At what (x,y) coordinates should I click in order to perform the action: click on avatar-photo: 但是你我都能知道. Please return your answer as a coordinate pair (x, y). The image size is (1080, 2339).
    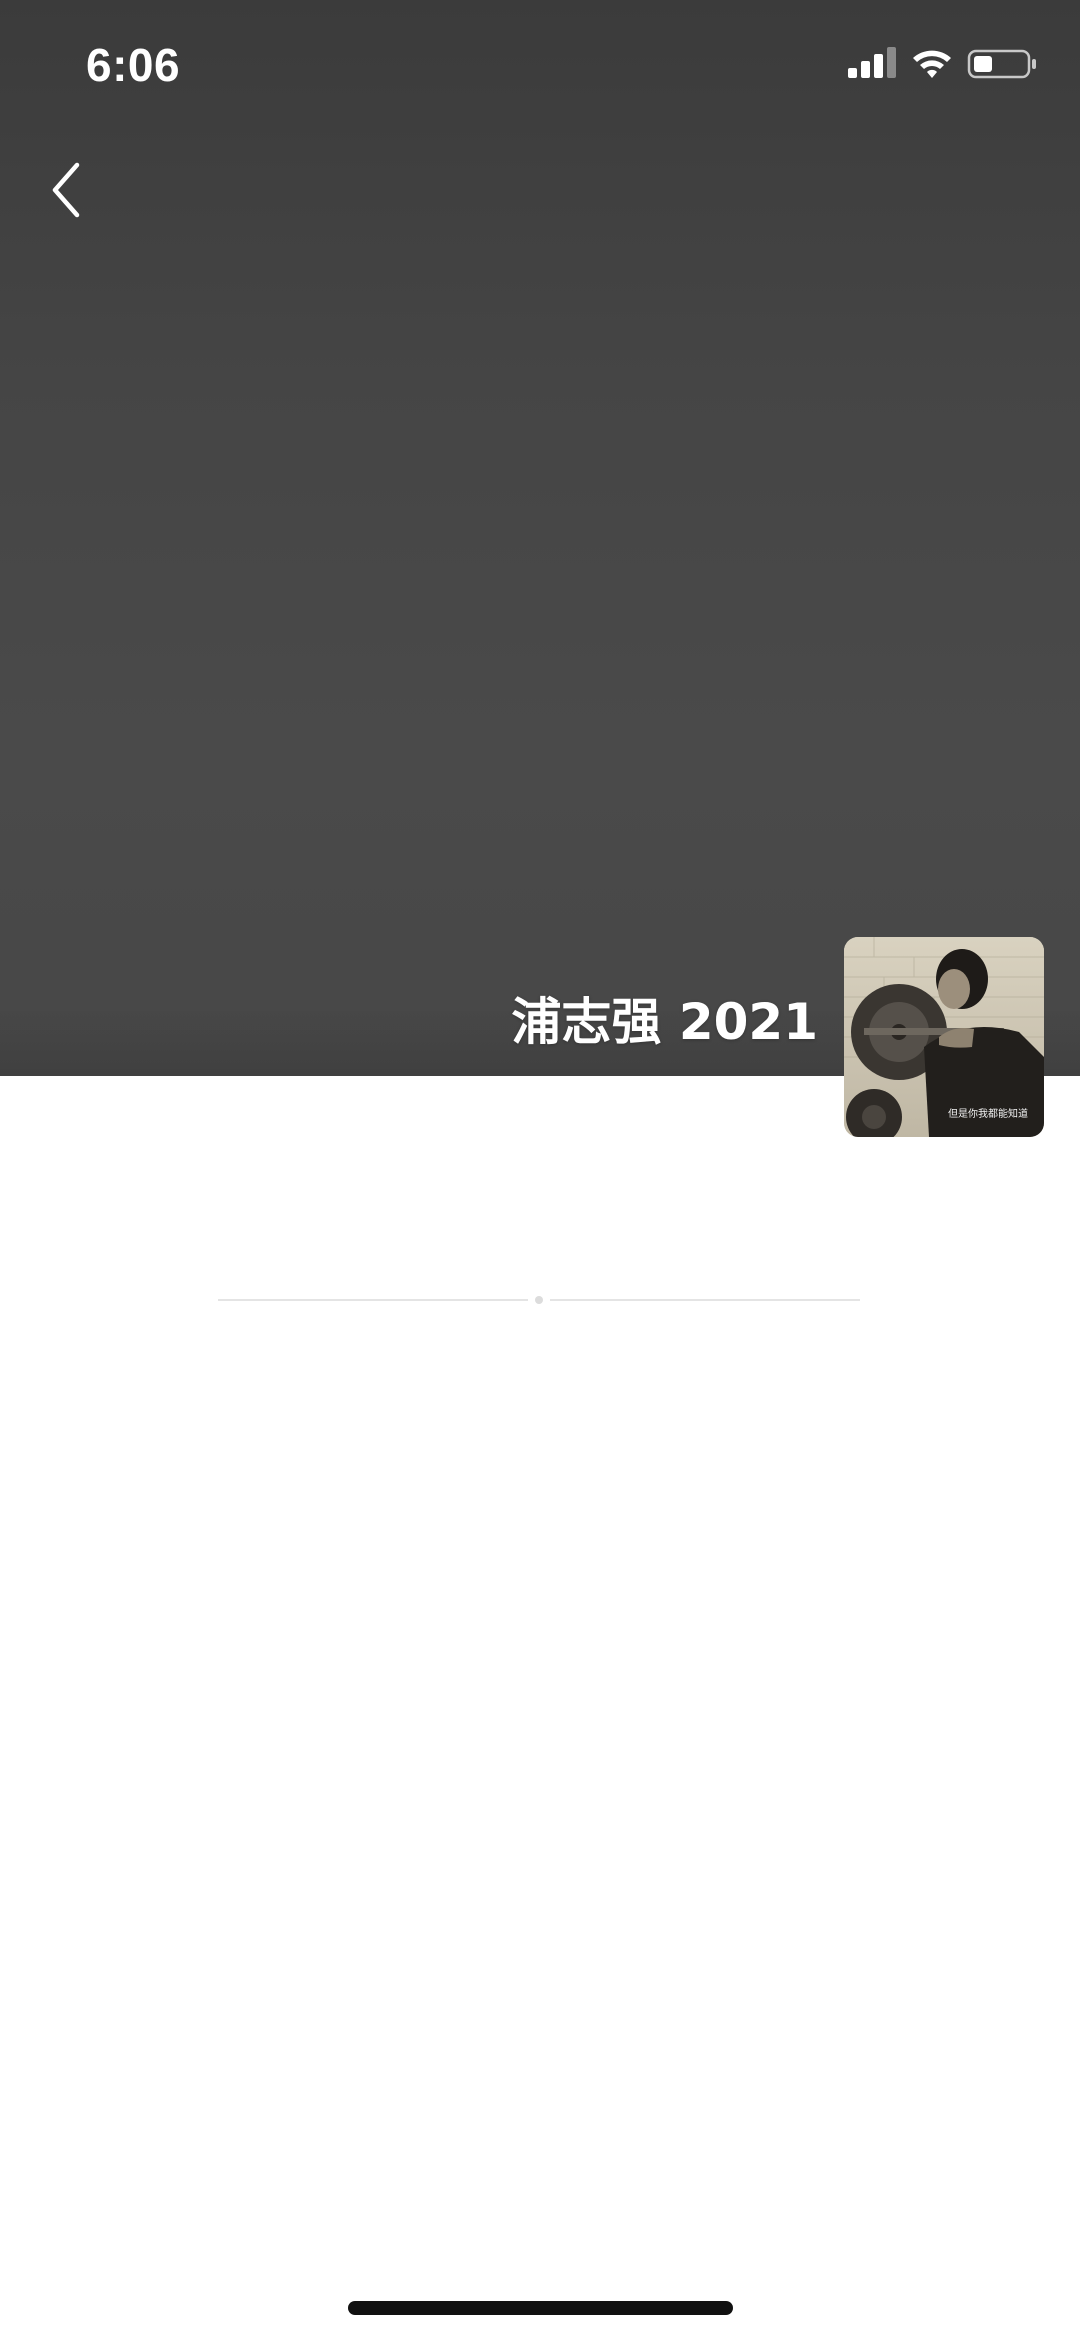
    Looking at the image, I should click on (944, 1037).